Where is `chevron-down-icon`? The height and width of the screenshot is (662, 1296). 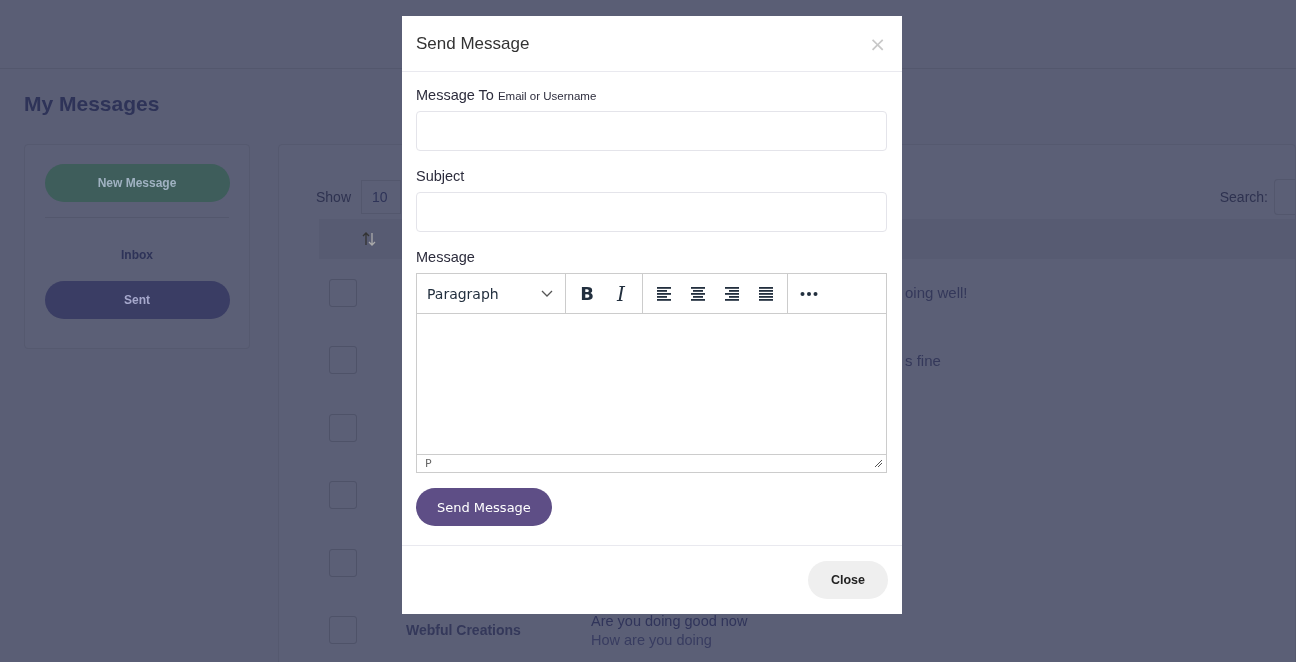 chevron-down-icon is located at coordinates (547, 293).